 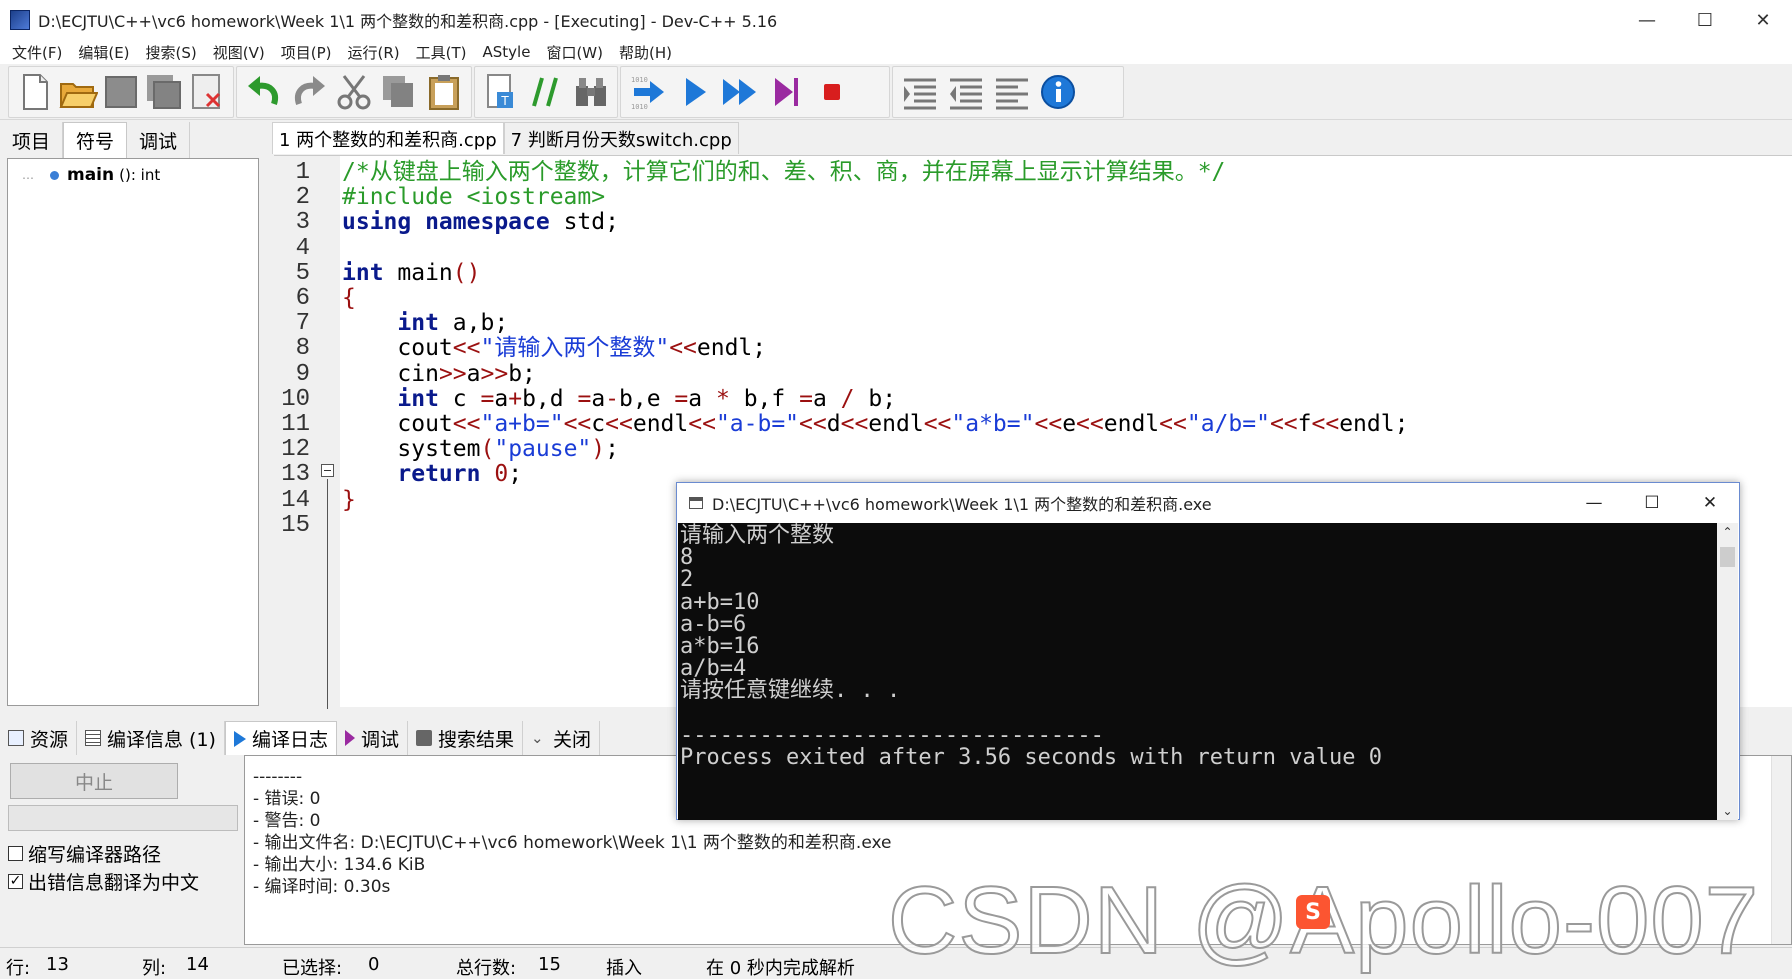 What do you see at coordinates (373, 52) in the screenshot?
I see `menu-run: 运行(R)` at bounding box center [373, 52].